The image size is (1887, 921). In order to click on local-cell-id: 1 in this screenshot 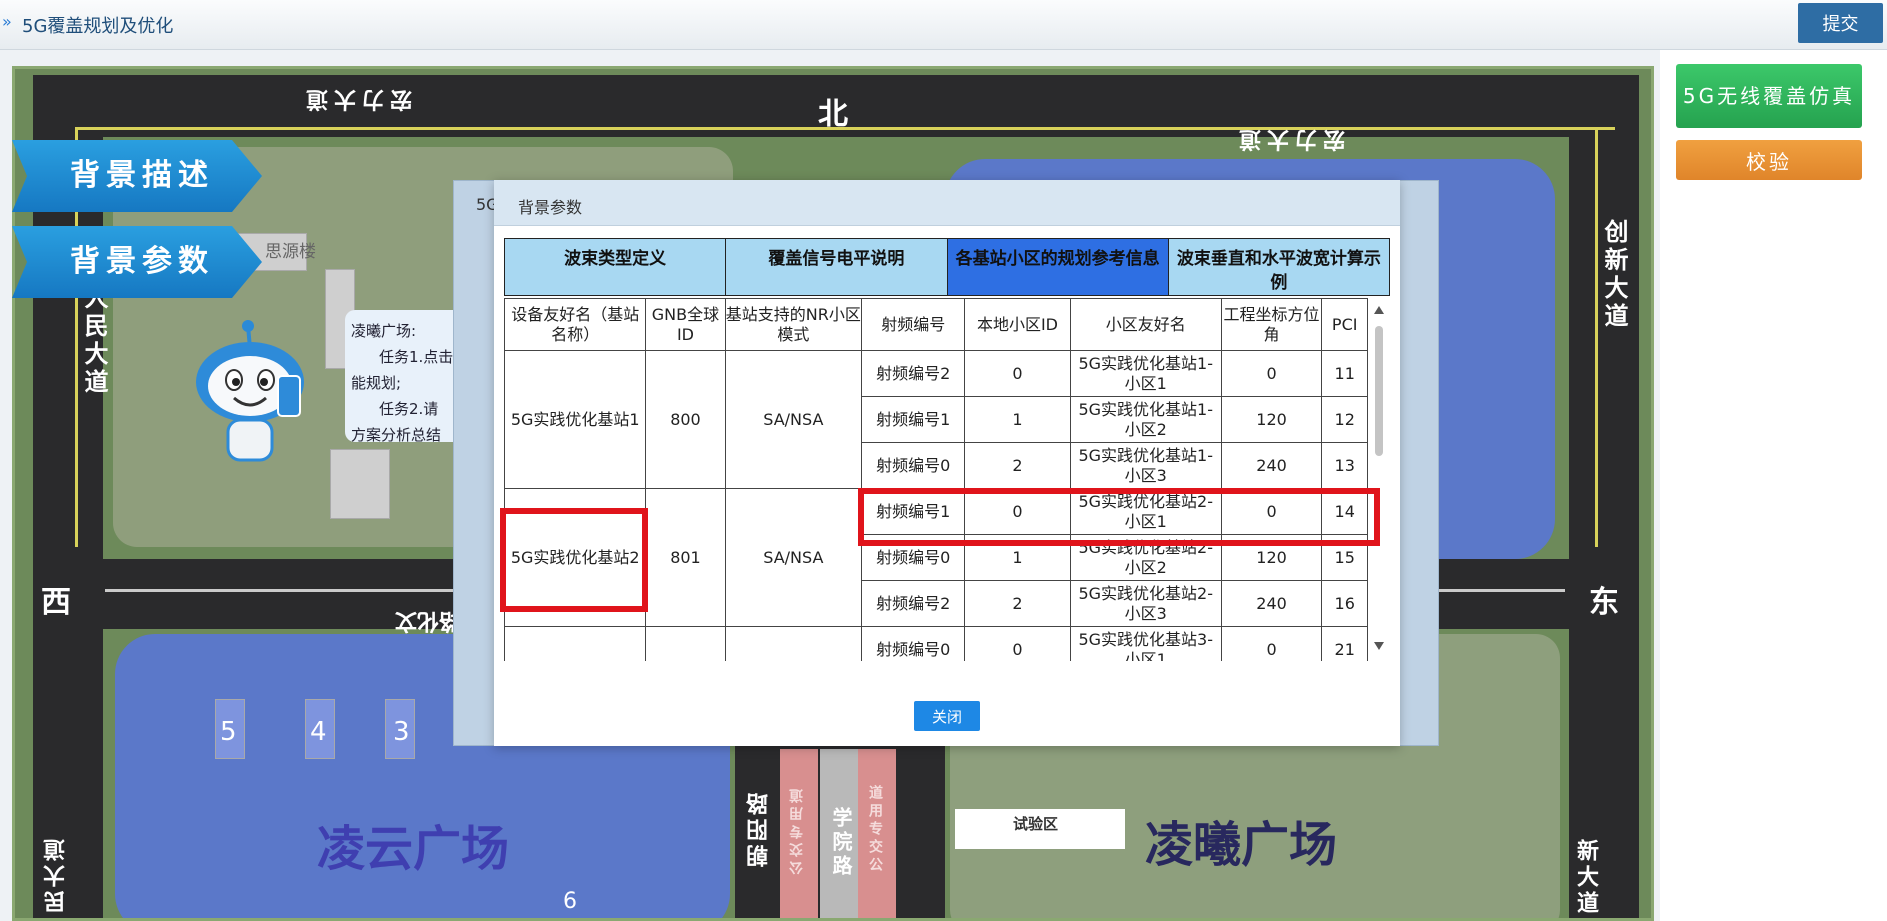, I will do `click(1017, 419)`.